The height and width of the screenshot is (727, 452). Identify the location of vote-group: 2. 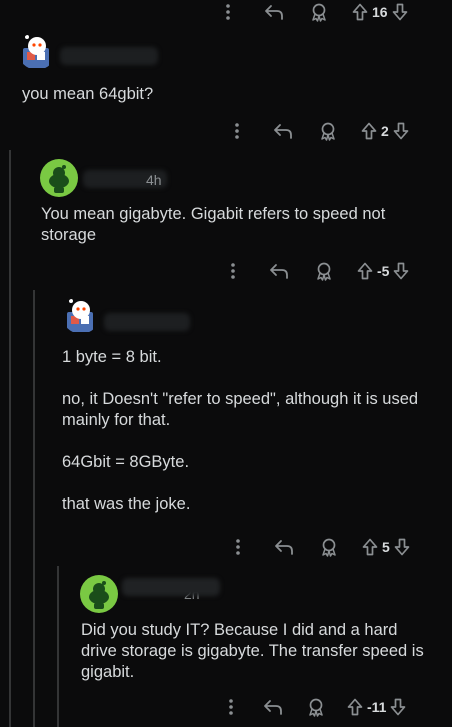
(385, 131).